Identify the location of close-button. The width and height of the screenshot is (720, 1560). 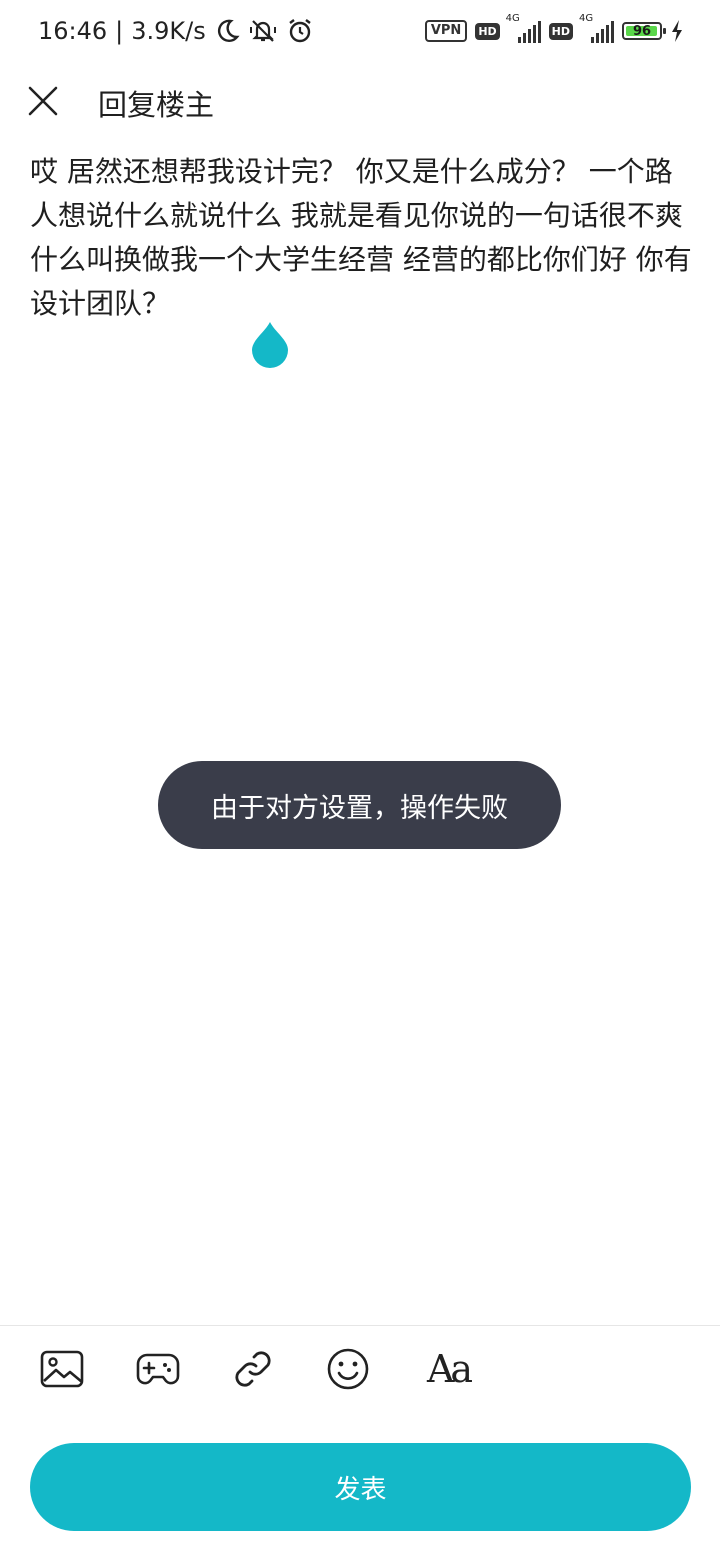
(43, 101).